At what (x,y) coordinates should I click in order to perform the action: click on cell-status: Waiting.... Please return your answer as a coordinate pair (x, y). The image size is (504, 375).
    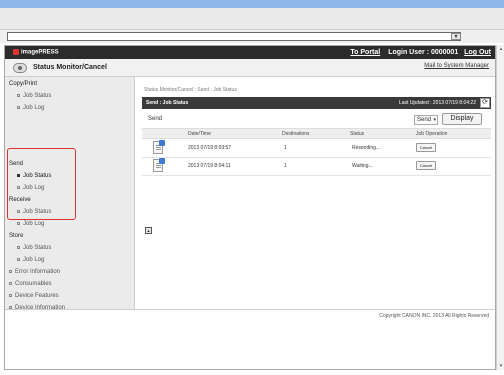
    Looking at the image, I should click on (362, 166).